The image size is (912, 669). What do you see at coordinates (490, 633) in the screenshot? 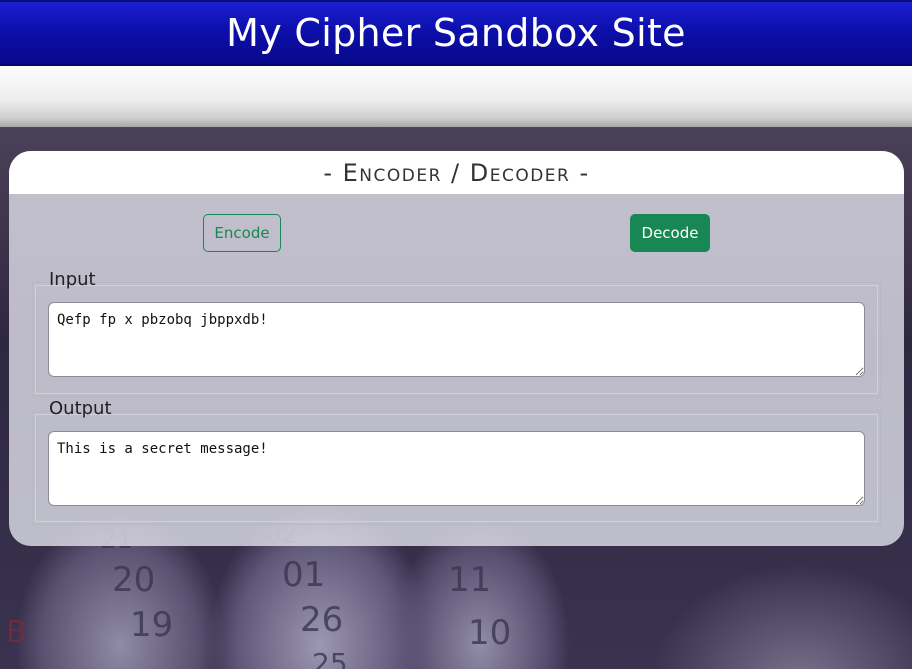
I see `wheel-number: 10` at bounding box center [490, 633].